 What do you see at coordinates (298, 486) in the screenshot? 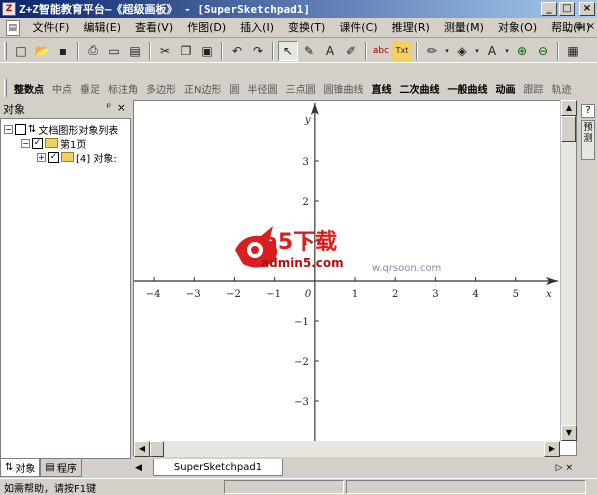
I see `status-bar: 如需帮助，请按F1键` at bounding box center [298, 486].